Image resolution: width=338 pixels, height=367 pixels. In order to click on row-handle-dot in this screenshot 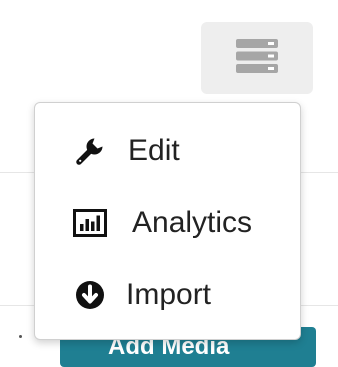, I will do `click(20, 336)`.